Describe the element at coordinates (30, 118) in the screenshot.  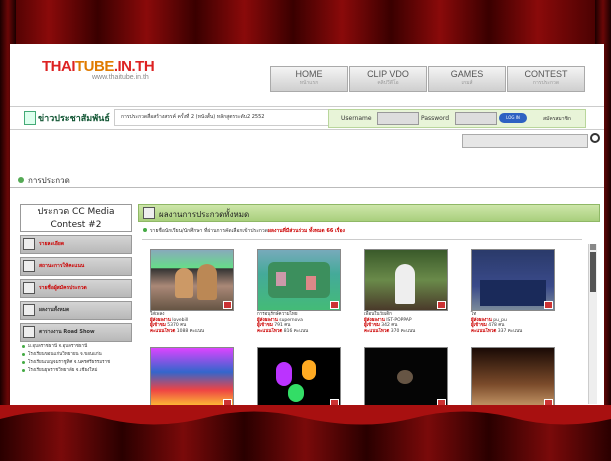
I see `news-icon` at that location.